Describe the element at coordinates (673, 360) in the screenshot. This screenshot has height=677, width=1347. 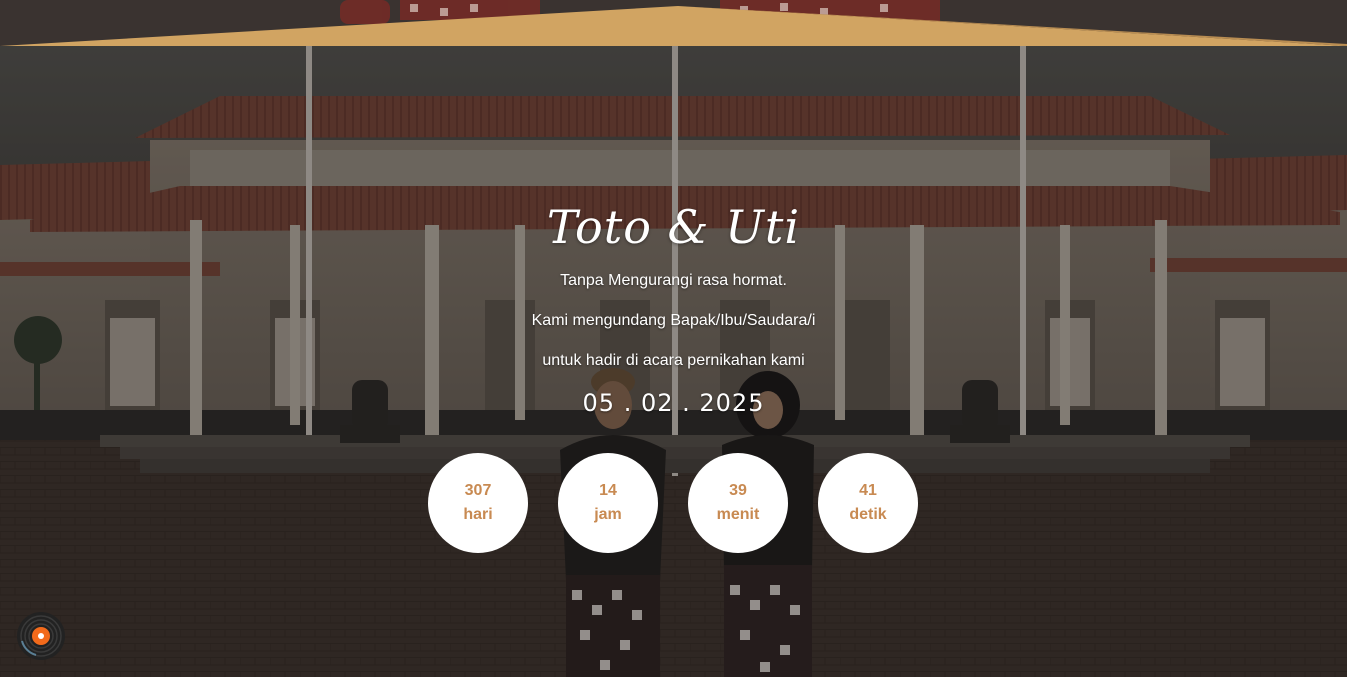
I see `attendance-line: untuk hadir di acara pernikahan kami` at that location.